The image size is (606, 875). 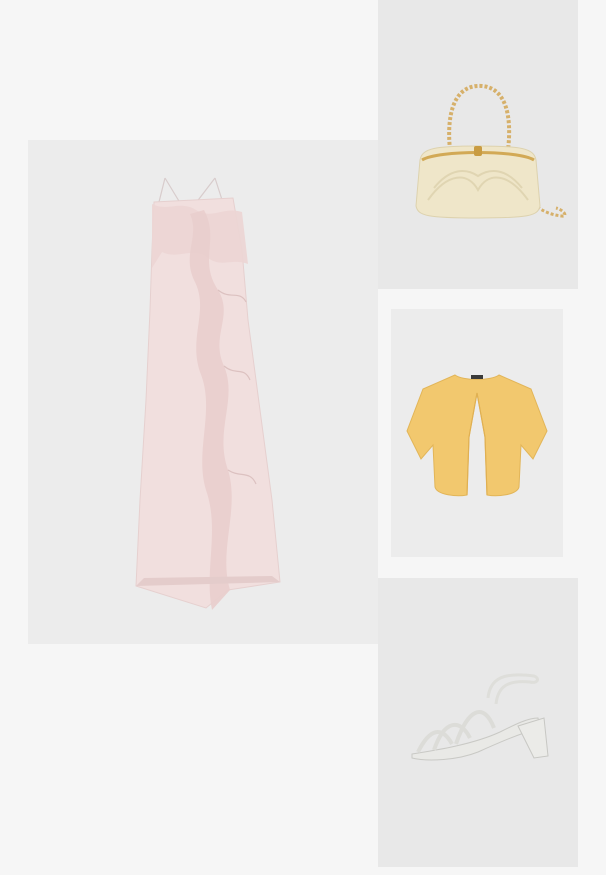 I want to click on cardigan-product-image, so click(x=477, y=433).